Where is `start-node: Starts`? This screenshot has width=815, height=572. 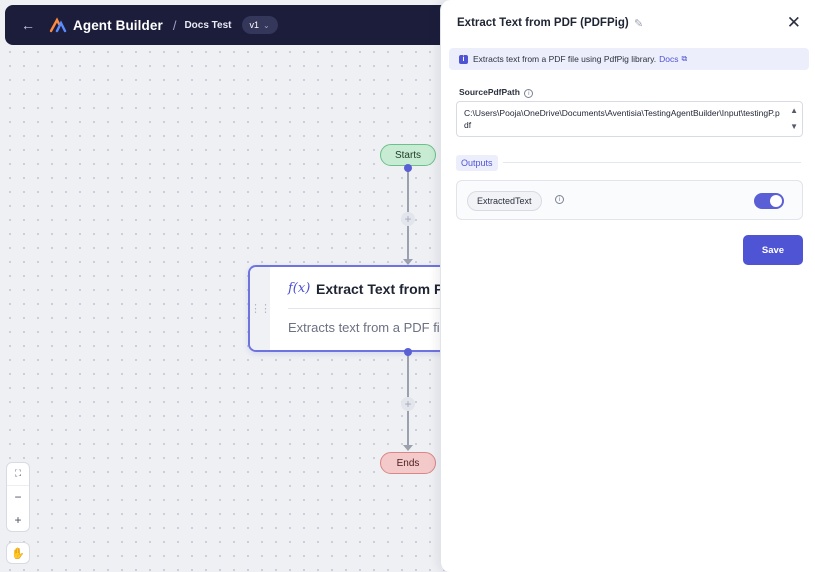 start-node: Starts is located at coordinates (408, 155).